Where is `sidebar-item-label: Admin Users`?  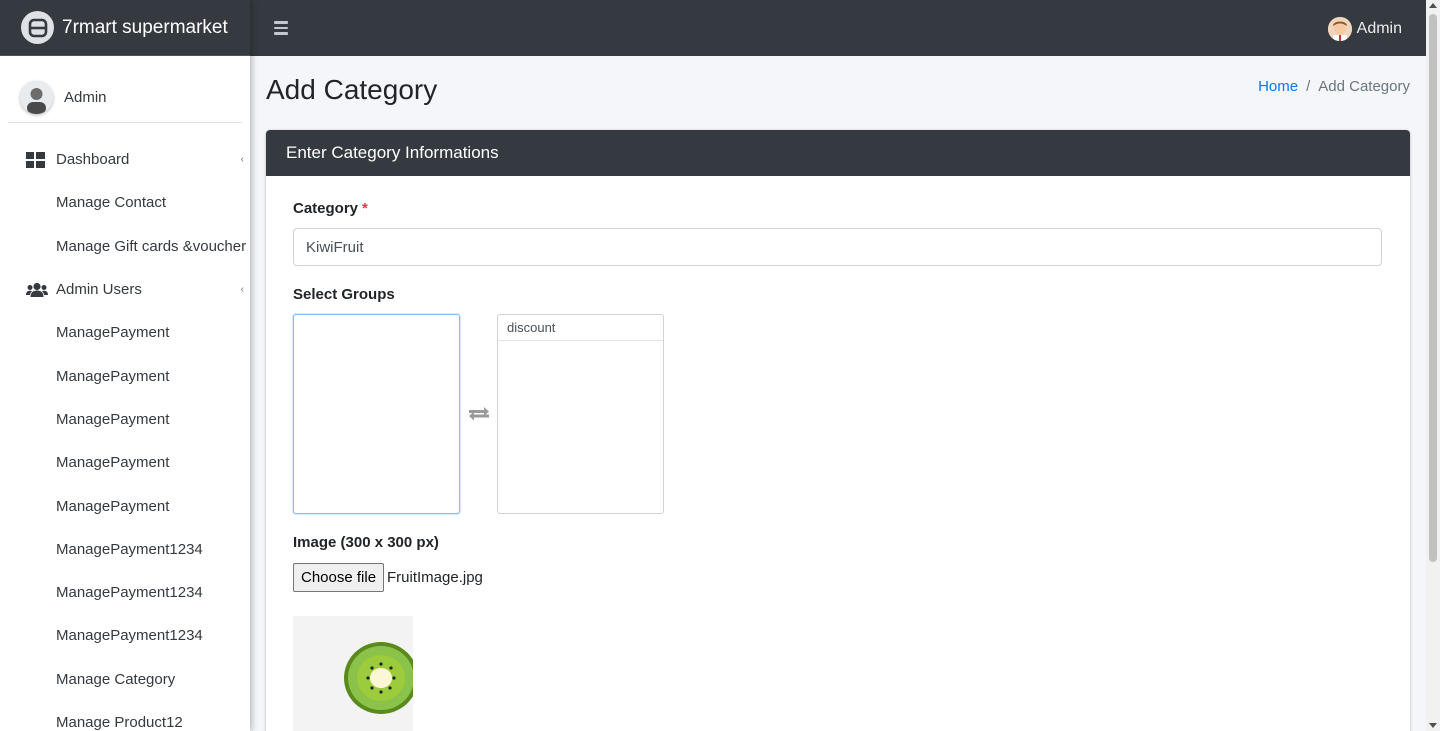
sidebar-item-label: Admin Users is located at coordinates (99, 290).